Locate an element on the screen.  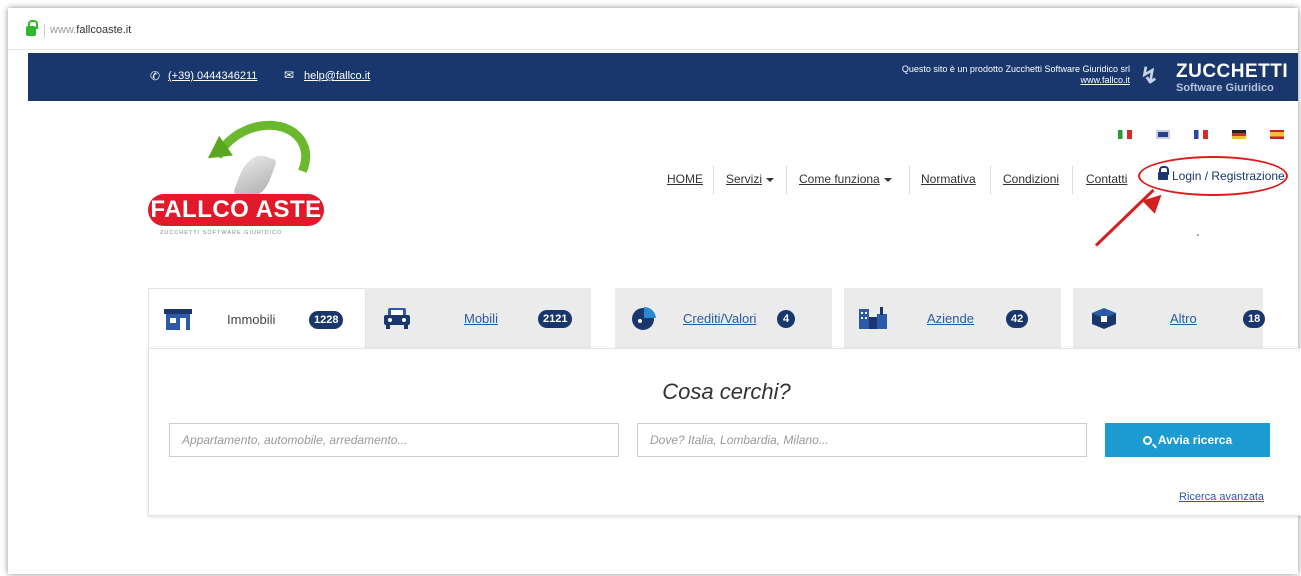
tab-immobili: Immobili 1228 is located at coordinates (257, 319).